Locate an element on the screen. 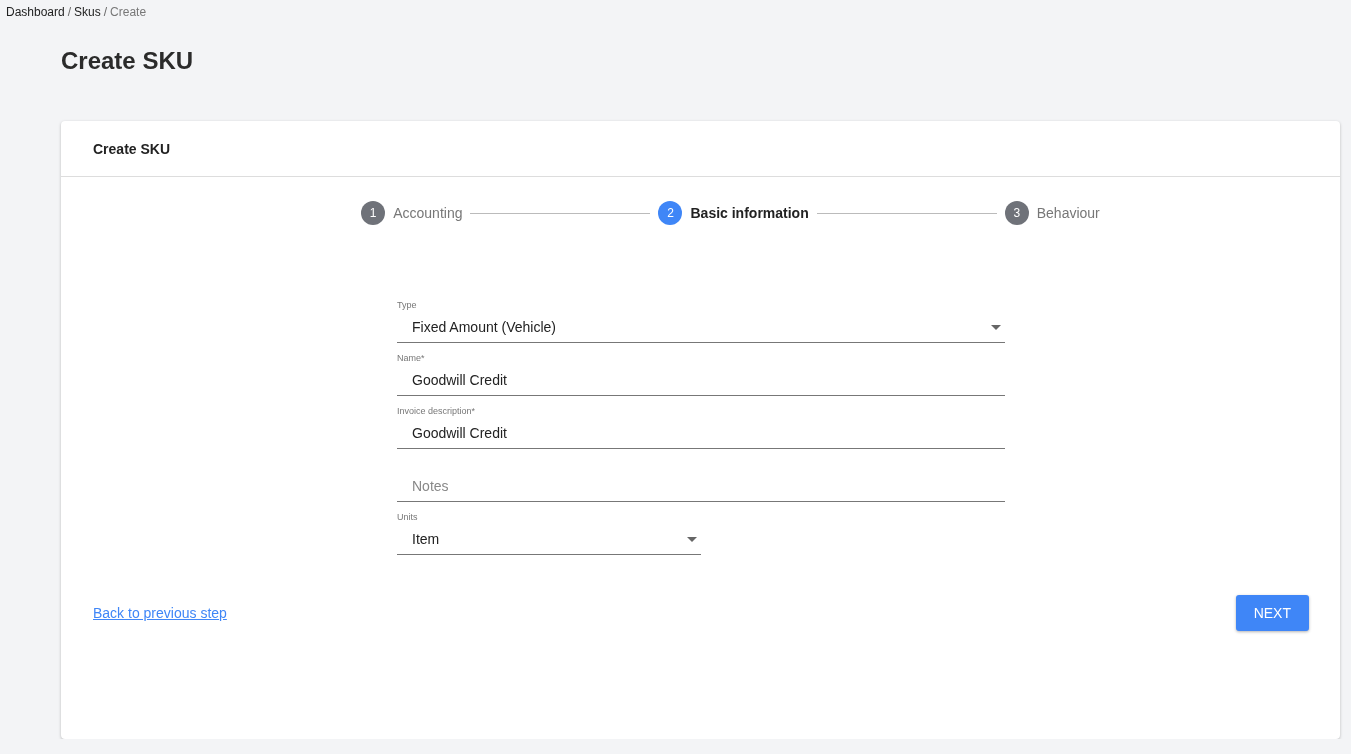 This screenshot has height=754, width=1351. step-number: 1 is located at coordinates (373, 213).